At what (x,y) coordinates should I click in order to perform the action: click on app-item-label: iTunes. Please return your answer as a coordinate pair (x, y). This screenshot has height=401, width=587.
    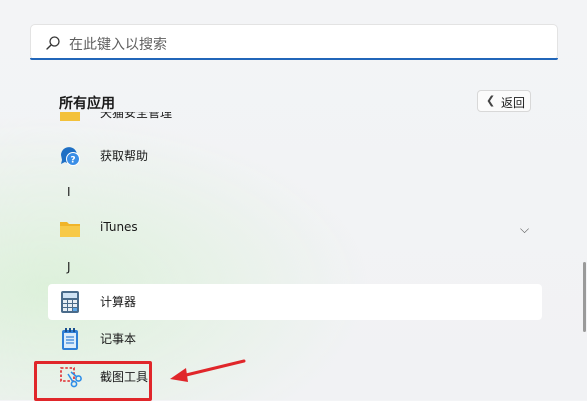
    Looking at the image, I should click on (119, 227).